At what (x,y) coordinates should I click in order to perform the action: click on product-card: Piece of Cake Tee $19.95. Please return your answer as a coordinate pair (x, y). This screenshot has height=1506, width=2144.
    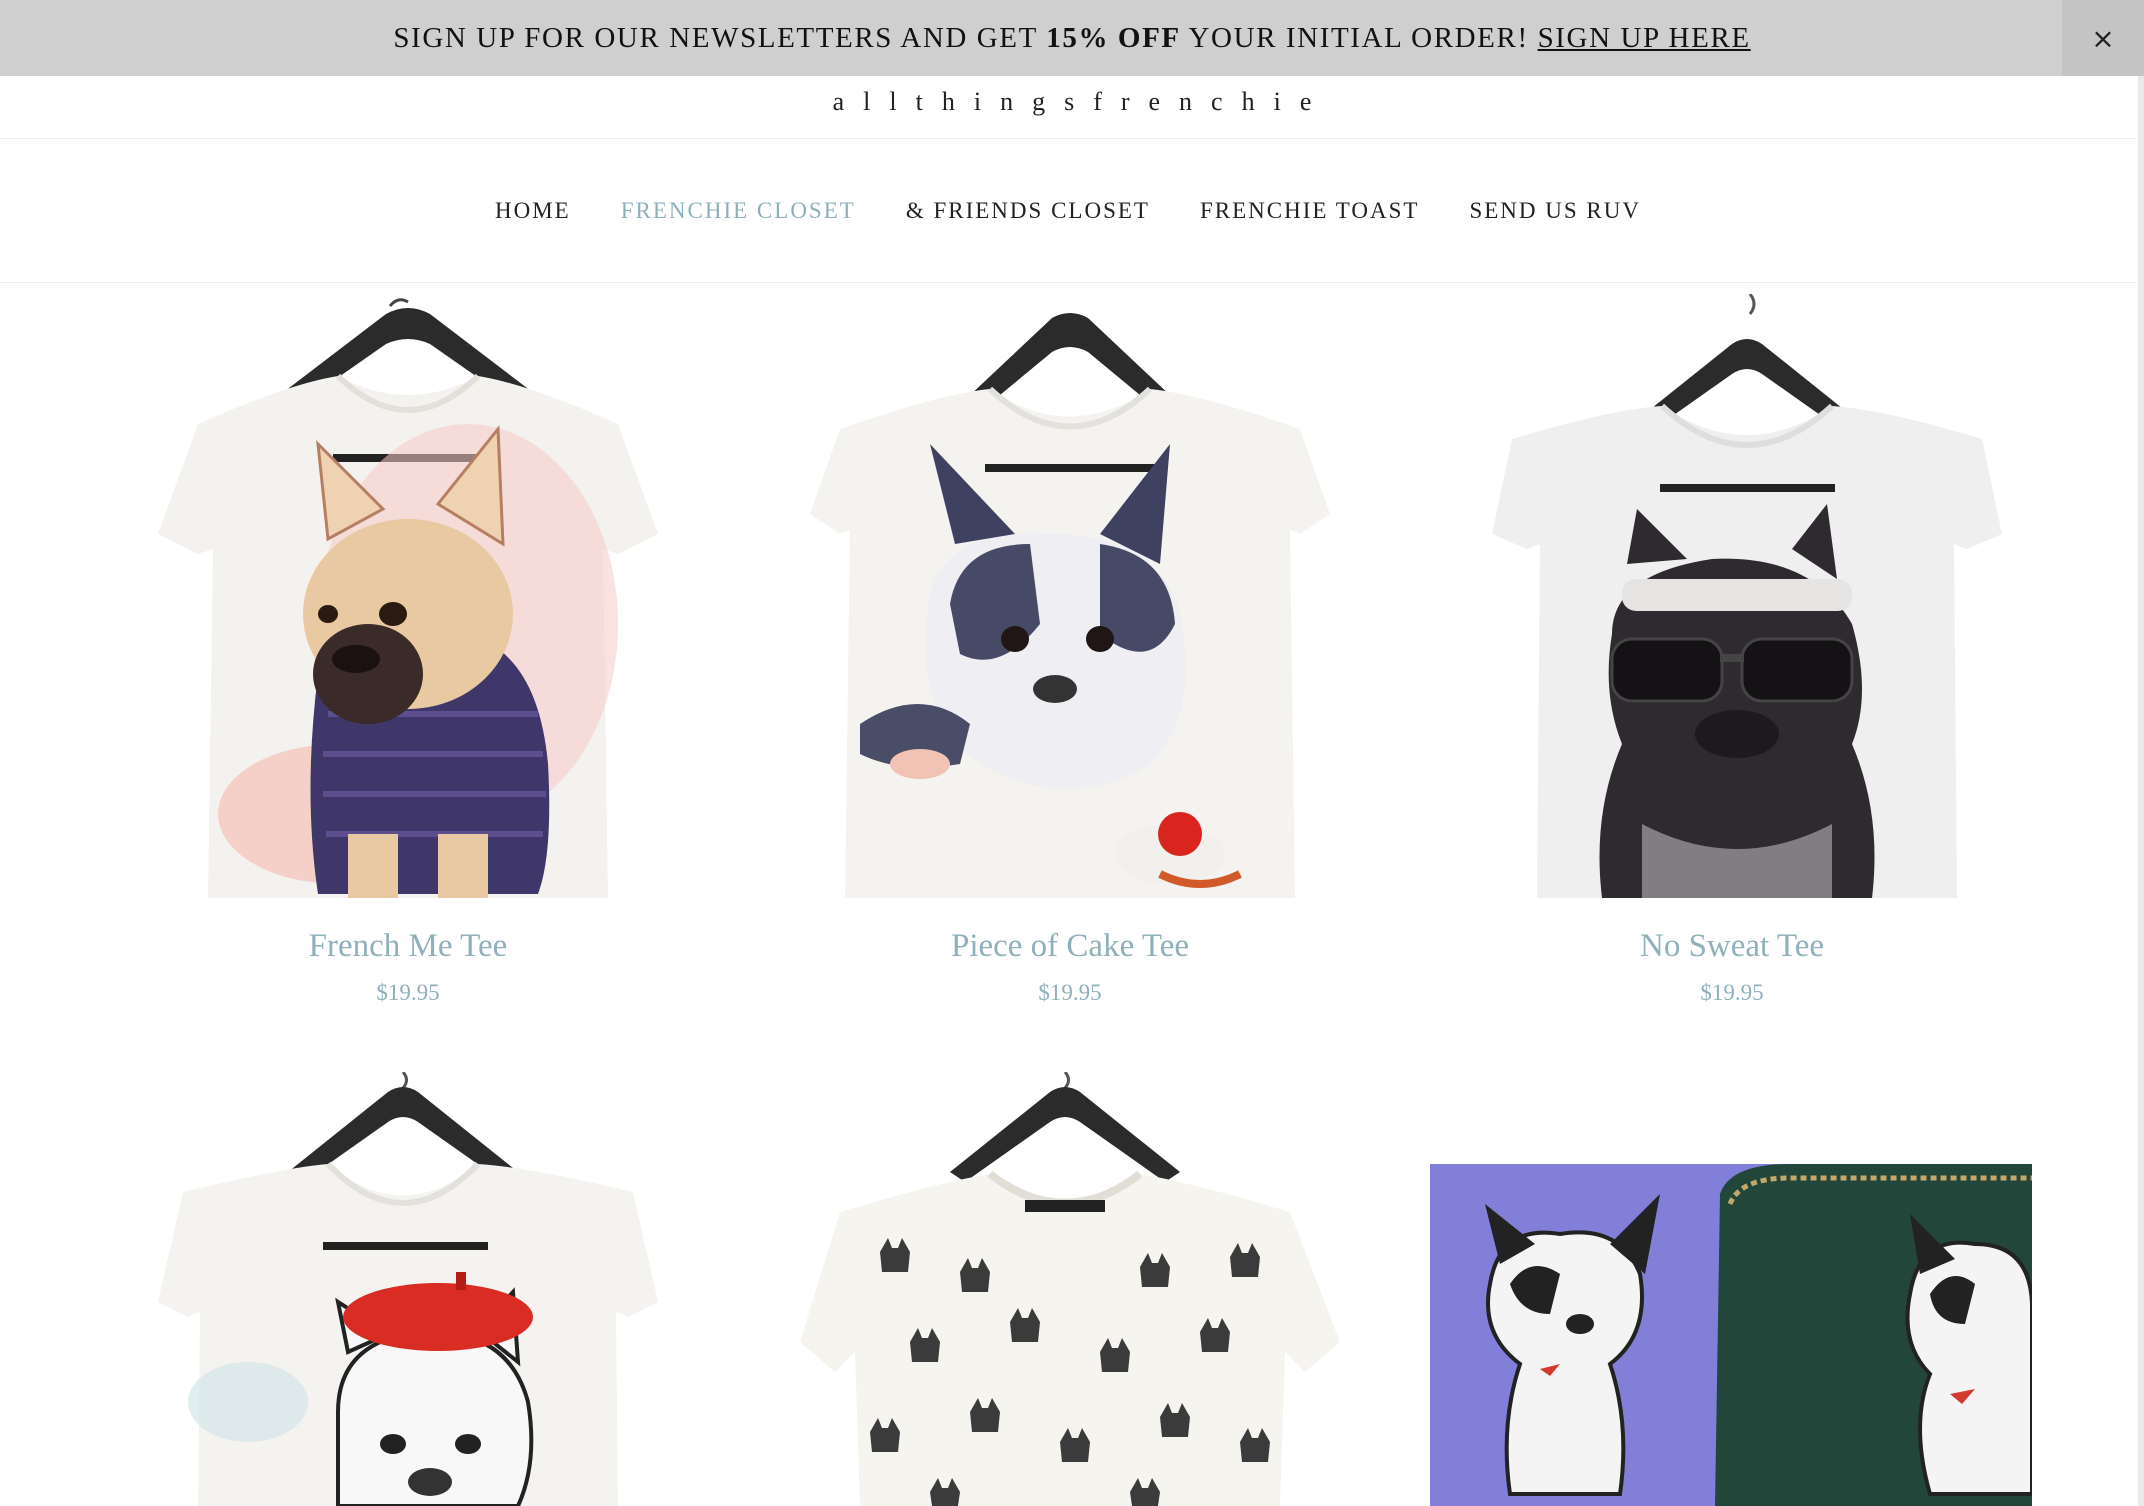
    Looking at the image, I should click on (1070, 654).